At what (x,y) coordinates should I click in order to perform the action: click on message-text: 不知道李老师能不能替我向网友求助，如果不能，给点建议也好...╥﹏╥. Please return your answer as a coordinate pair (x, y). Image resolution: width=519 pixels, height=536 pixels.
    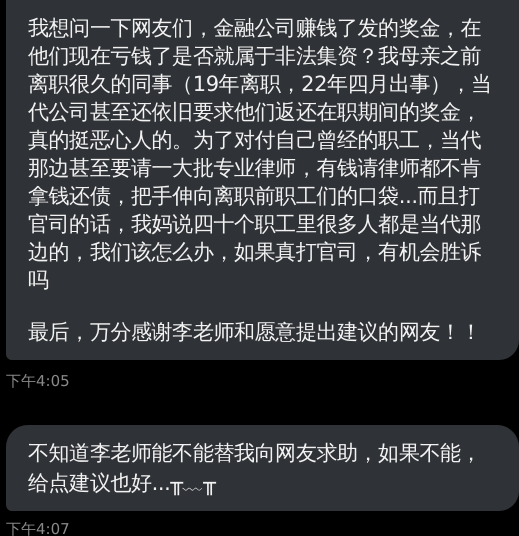
    Looking at the image, I should click on (255, 469).